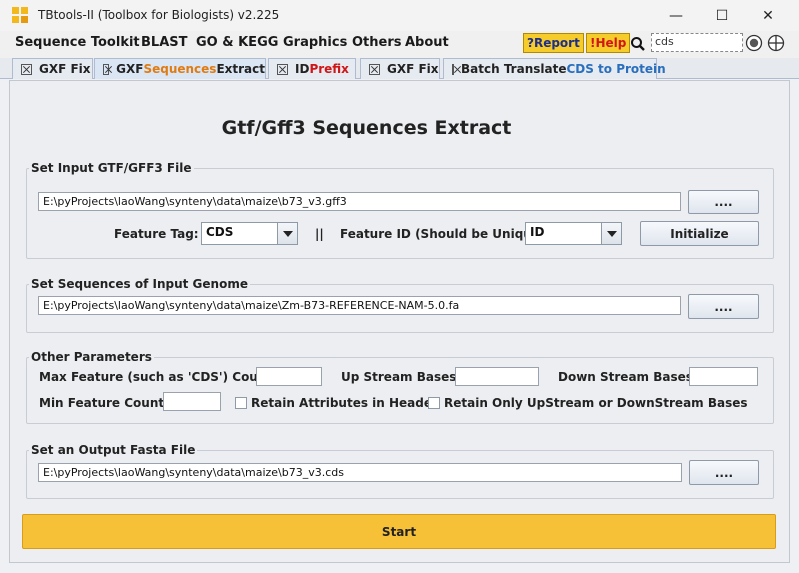 This screenshot has height=573, width=799. What do you see at coordinates (289, 376) in the screenshot?
I see `max-feature-input` at bounding box center [289, 376].